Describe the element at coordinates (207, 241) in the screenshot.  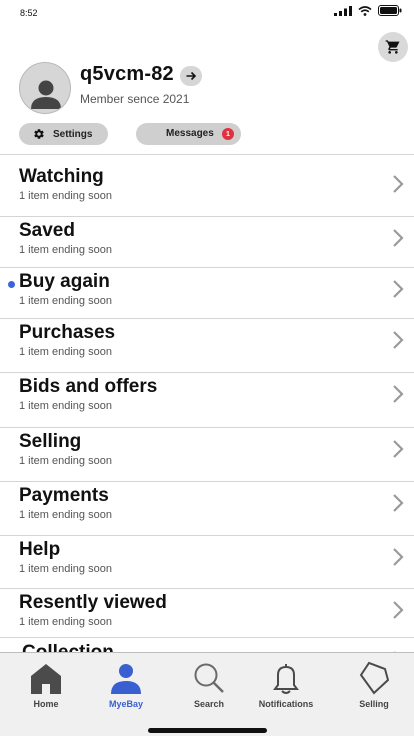
I see `menu-row-saved: Saved 1 item ending soon` at that location.